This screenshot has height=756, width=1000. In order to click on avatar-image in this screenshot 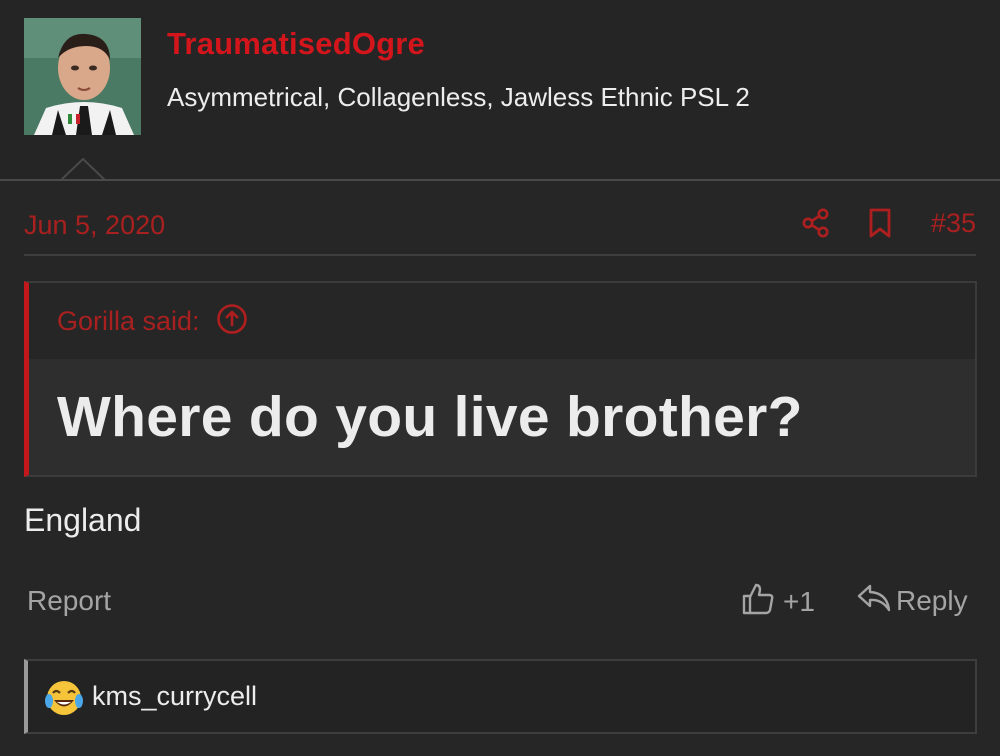, I will do `click(82, 76)`.